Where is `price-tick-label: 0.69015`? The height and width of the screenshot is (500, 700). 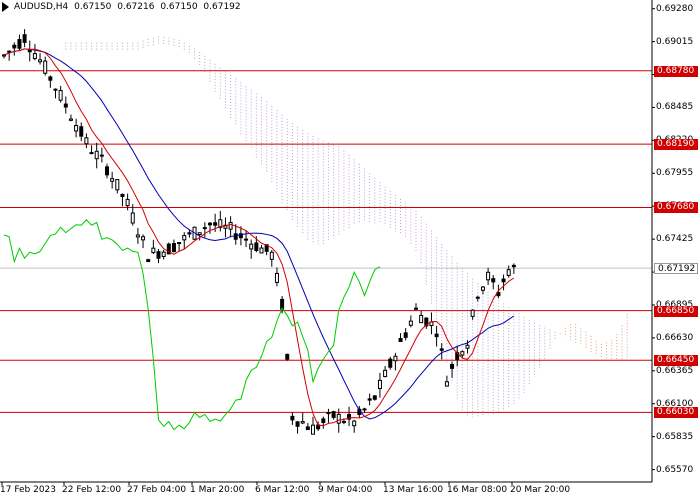
price-tick-label: 0.69015 is located at coordinates (675, 41).